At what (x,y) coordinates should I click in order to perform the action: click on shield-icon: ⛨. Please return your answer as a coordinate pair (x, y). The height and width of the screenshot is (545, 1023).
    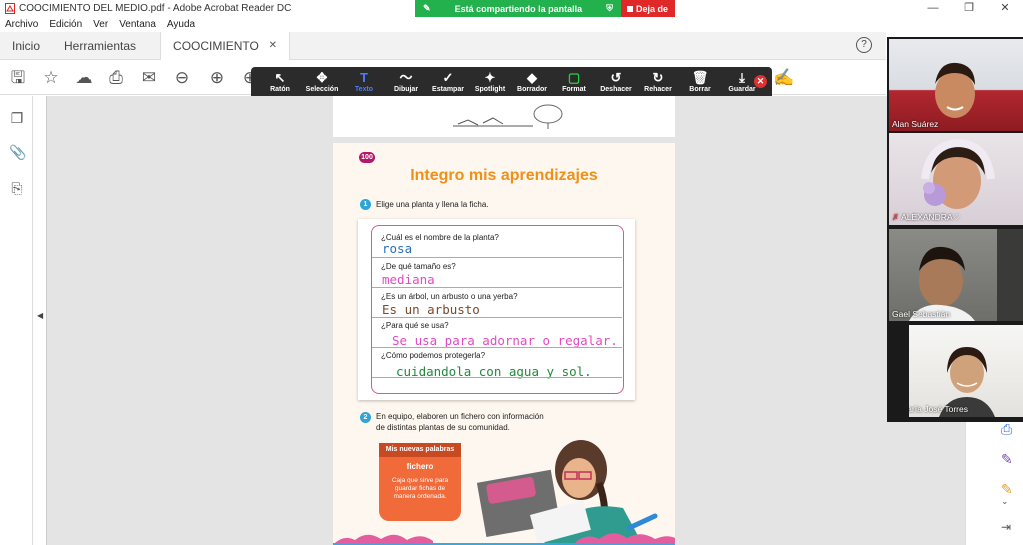
    Looking at the image, I should click on (609, 8).